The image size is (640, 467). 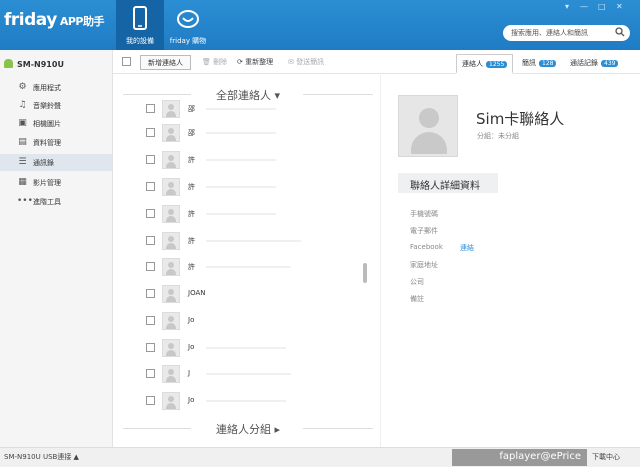 What do you see at coordinates (25, 201) in the screenshot?
I see `more-icon: •••` at bounding box center [25, 201].